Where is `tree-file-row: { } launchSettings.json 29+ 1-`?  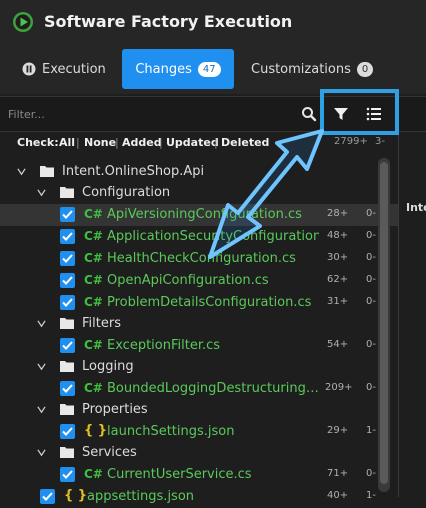 tree-file-row: { } launchSettings.json 29+ 1- is located at coordinates (199, 432).